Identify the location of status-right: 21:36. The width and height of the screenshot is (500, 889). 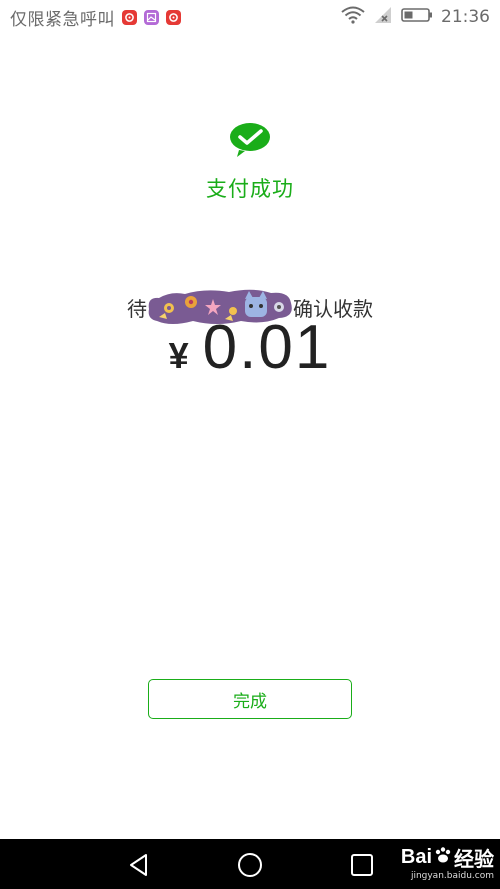
(415, 17).